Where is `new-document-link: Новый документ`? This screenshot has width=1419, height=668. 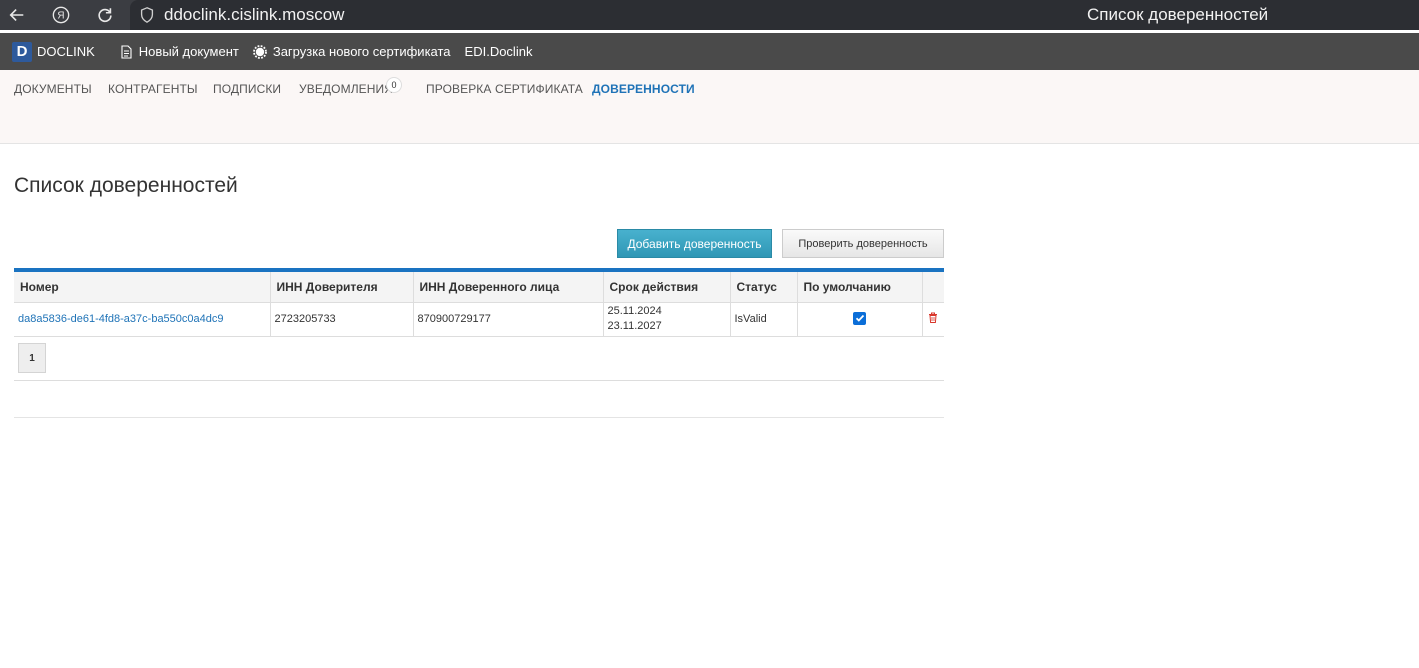
new-document-link: Новый документ is located at coordinates (179, 51).